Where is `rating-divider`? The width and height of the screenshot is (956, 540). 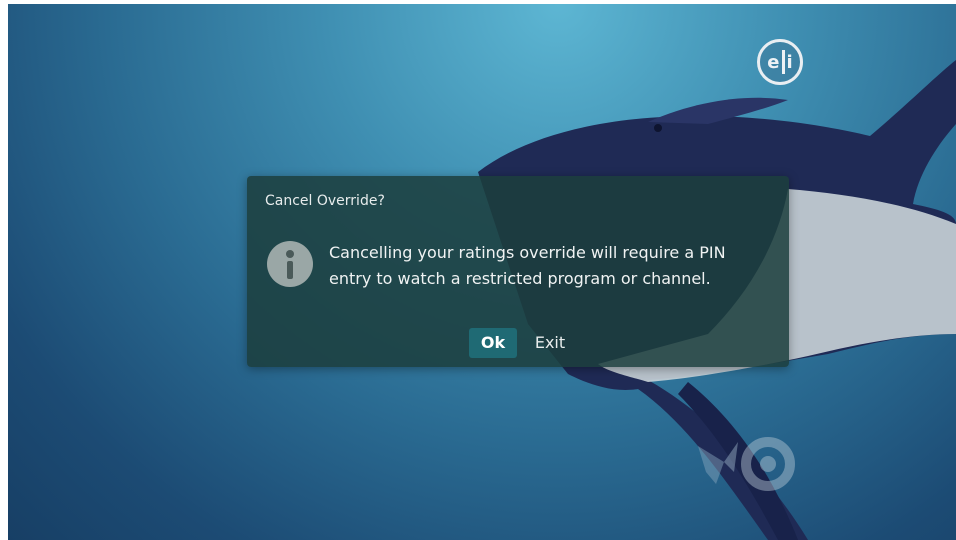
rating-divider is located at coordinates (783, 62).